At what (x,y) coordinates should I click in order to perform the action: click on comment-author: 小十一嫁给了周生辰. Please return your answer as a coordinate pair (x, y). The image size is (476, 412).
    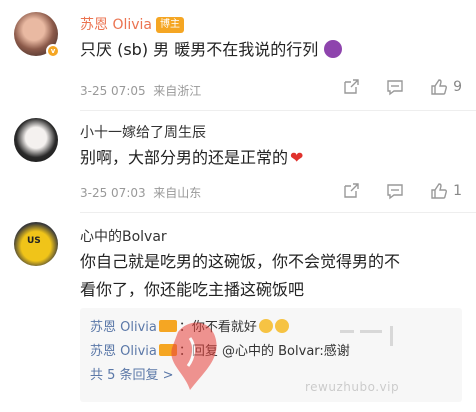
    Looking at the image, I should click on (143, 132).